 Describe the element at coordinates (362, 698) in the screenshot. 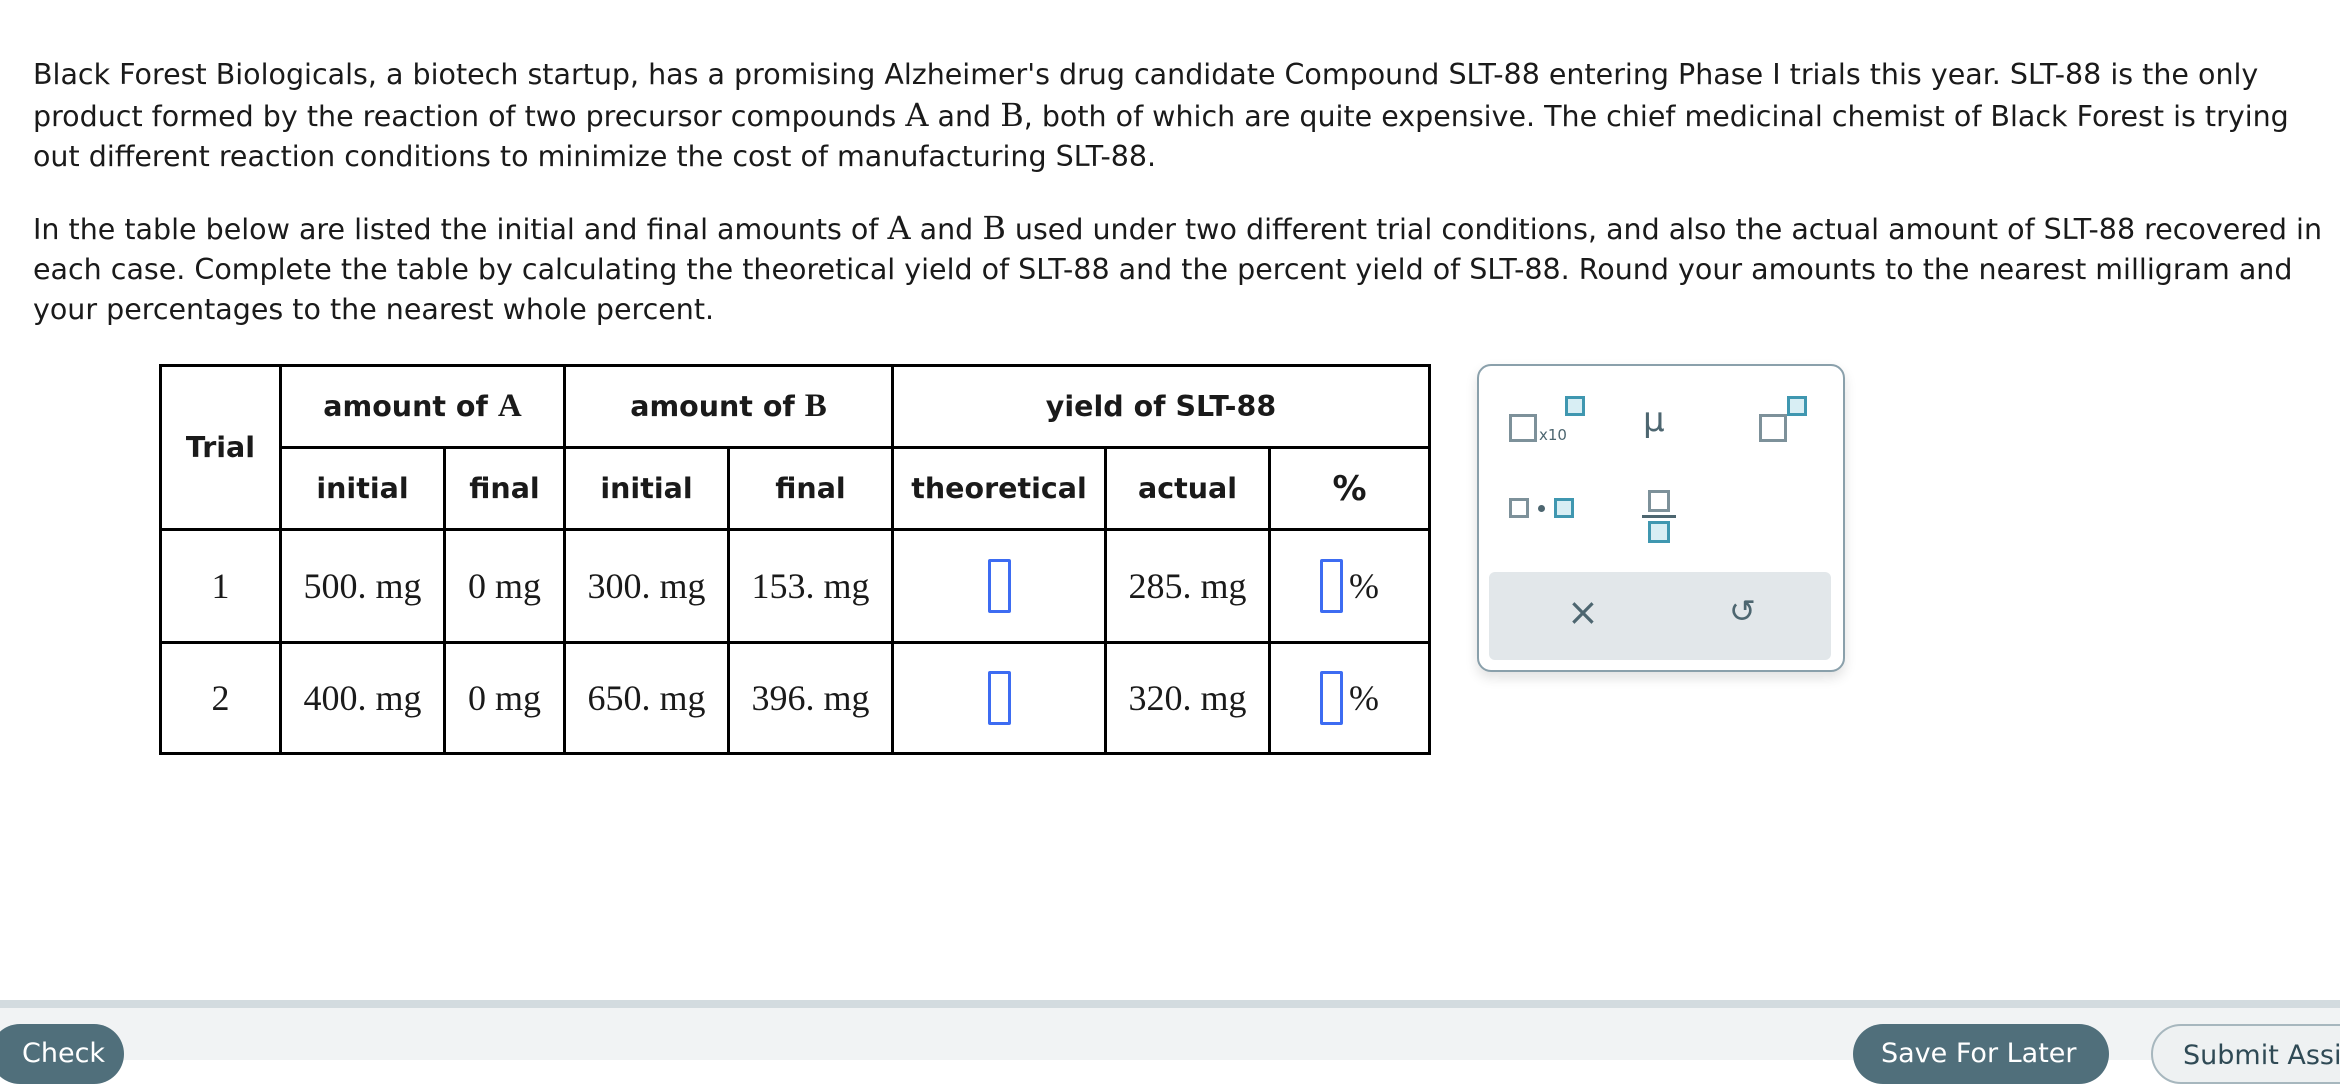

I see `a-initial-cell: 400. mg` at that location.